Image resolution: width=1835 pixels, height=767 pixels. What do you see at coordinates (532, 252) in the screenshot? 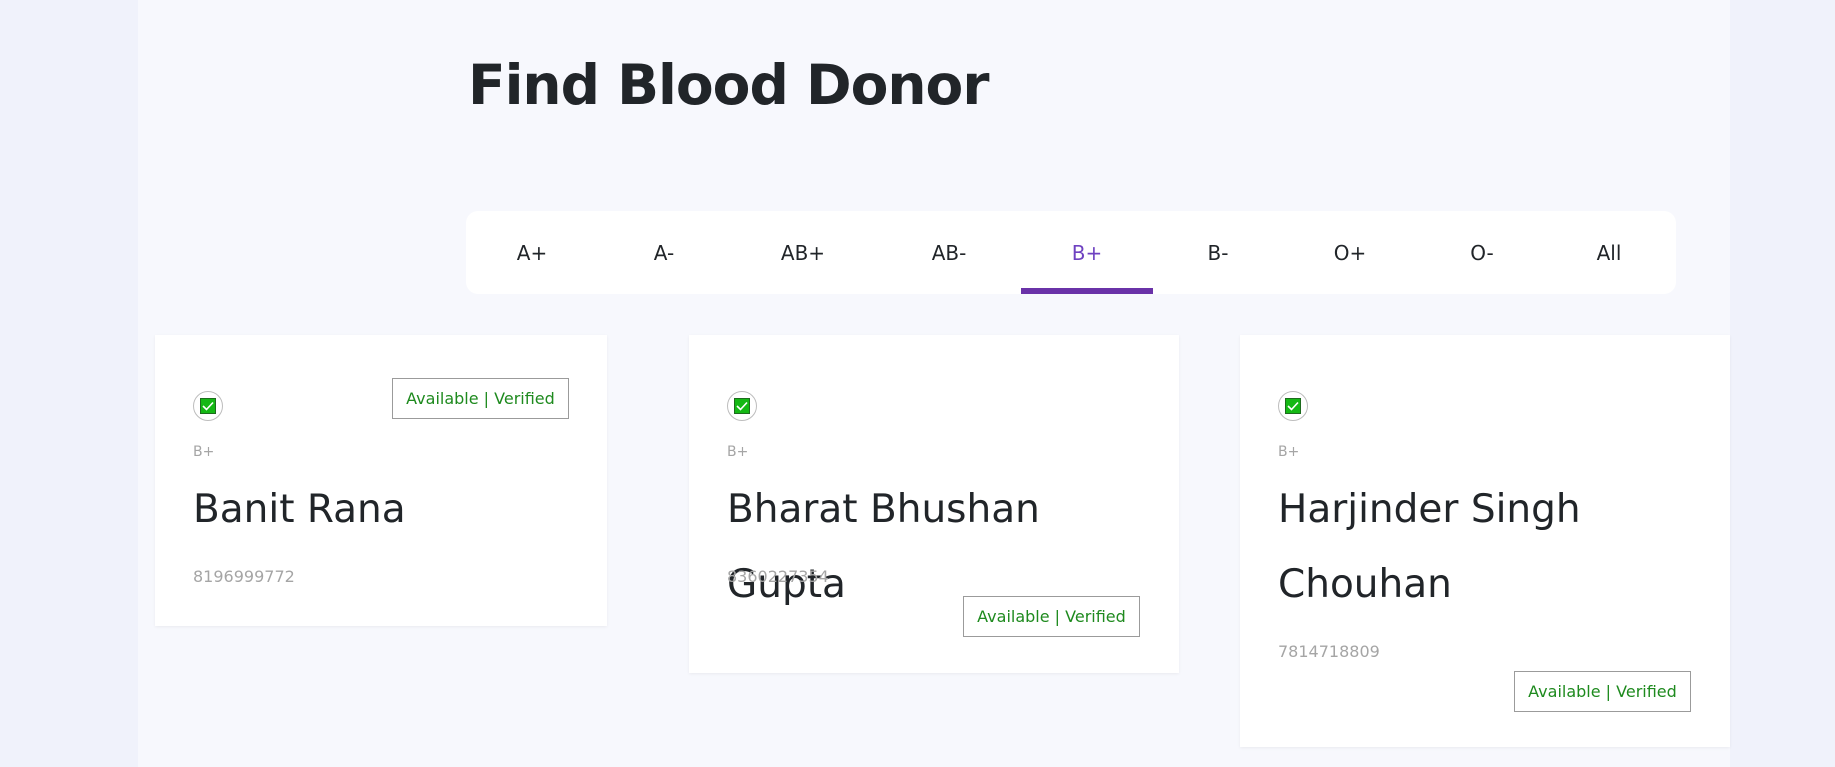
I see `tab-a-positive: A+` at bounding box center [532, 252].